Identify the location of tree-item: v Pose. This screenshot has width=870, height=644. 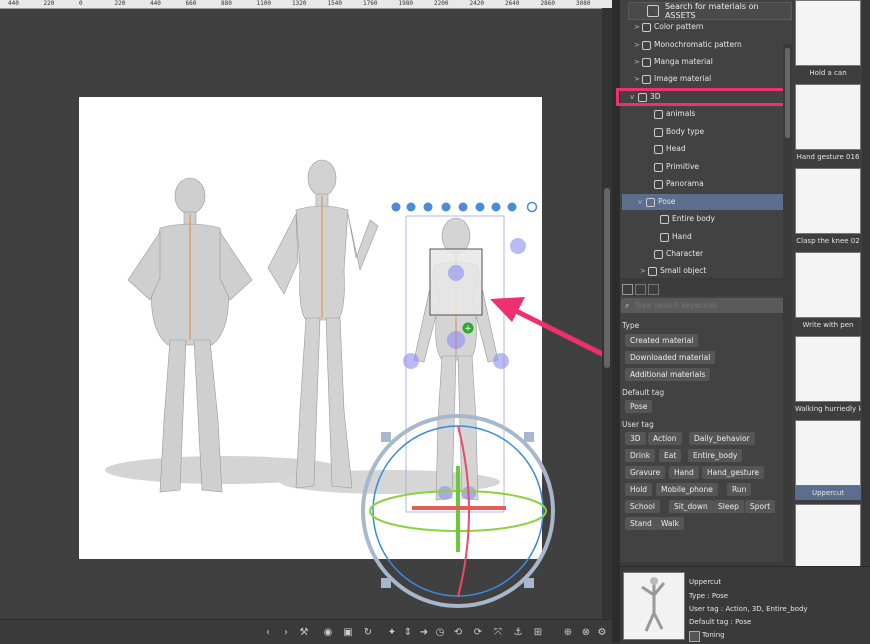
(656, 202).